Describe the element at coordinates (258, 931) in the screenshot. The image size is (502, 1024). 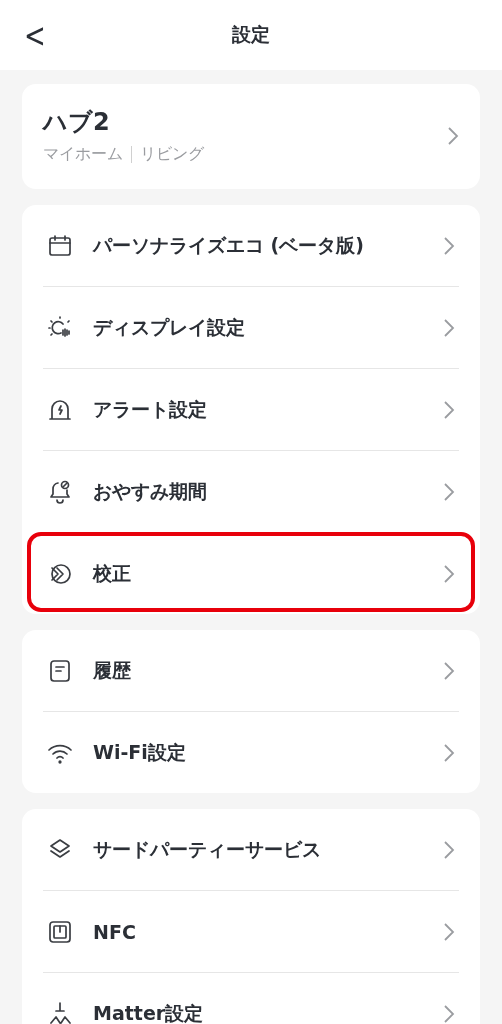
I see `settings-item: NFC` at that location.